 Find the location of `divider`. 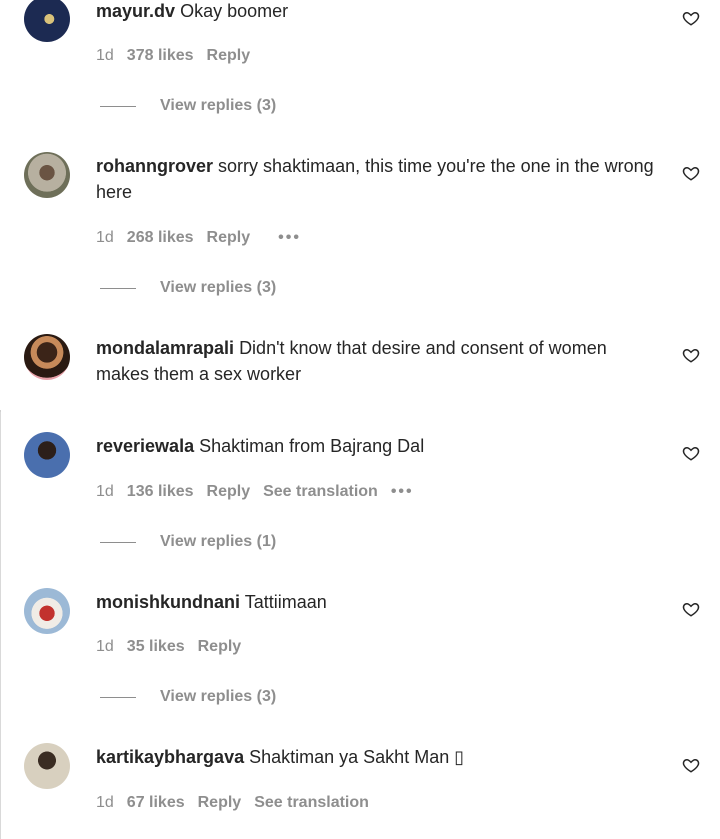

divider is located at coordinates (0, 625).